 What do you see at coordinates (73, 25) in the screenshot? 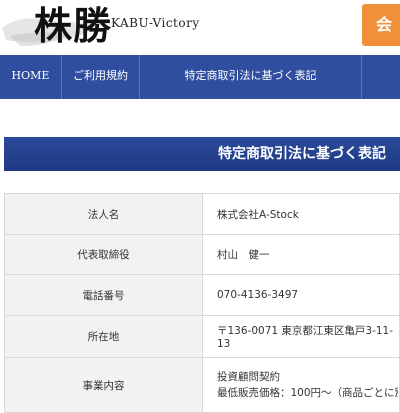
I see `logo-kanji: 株勝` at bounding box center [73, 25].